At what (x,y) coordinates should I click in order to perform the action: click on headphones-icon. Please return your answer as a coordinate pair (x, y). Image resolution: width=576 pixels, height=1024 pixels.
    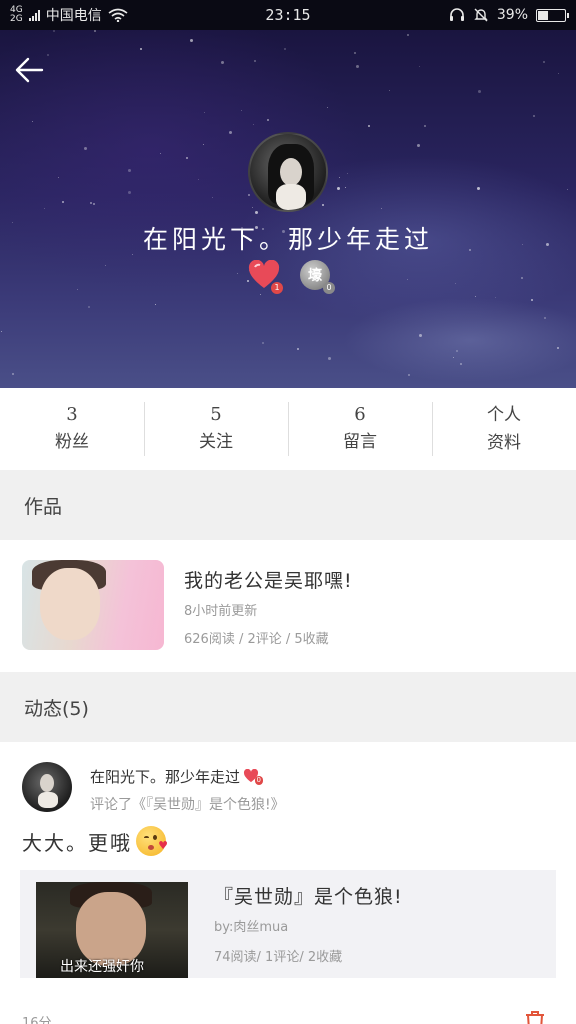
    Looking at the image, I should click on (456, 14).